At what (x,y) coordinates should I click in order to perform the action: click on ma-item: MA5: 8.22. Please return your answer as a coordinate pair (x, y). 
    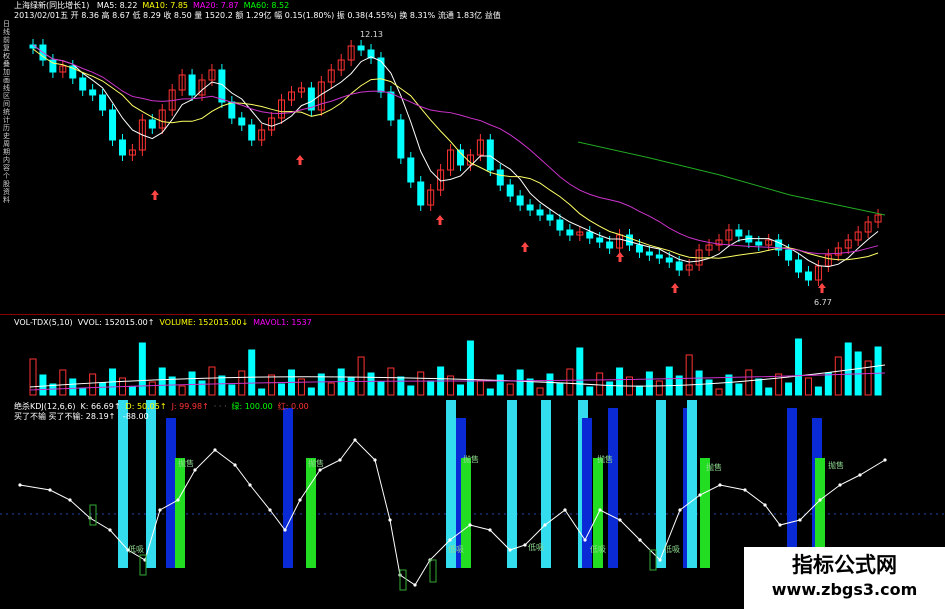
    Looking at the image, I should click on (117, 5).